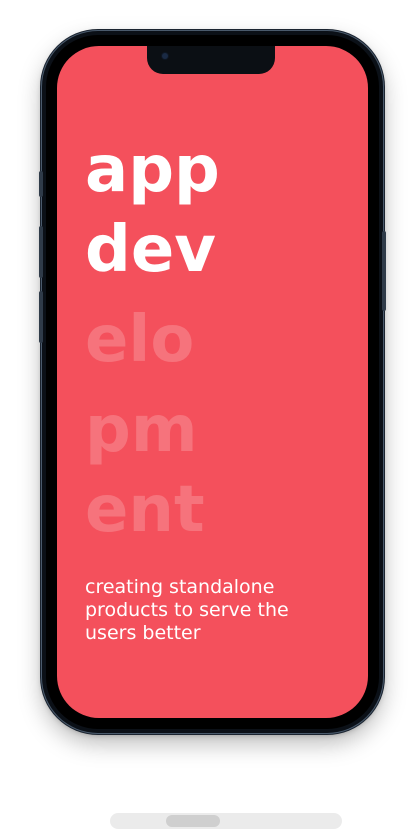  I want to click on scrollbar-thumb, so click(193, 821).